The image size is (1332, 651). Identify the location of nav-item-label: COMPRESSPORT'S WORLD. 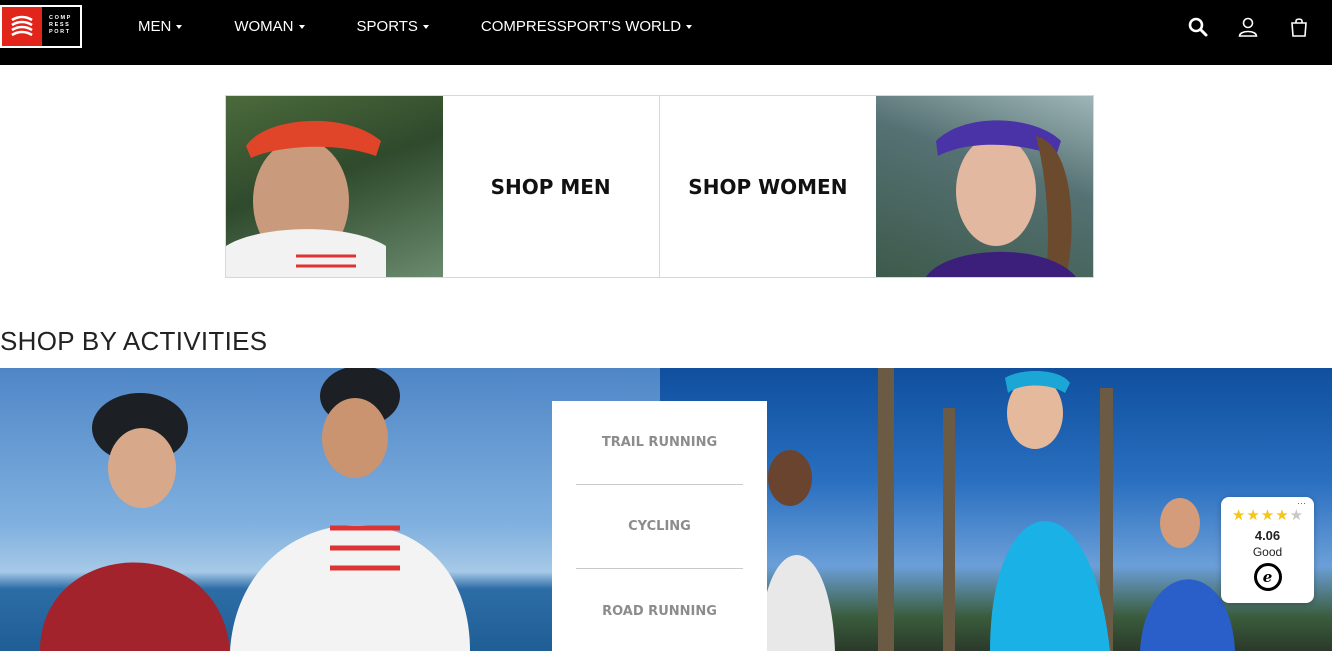
(581, 26).